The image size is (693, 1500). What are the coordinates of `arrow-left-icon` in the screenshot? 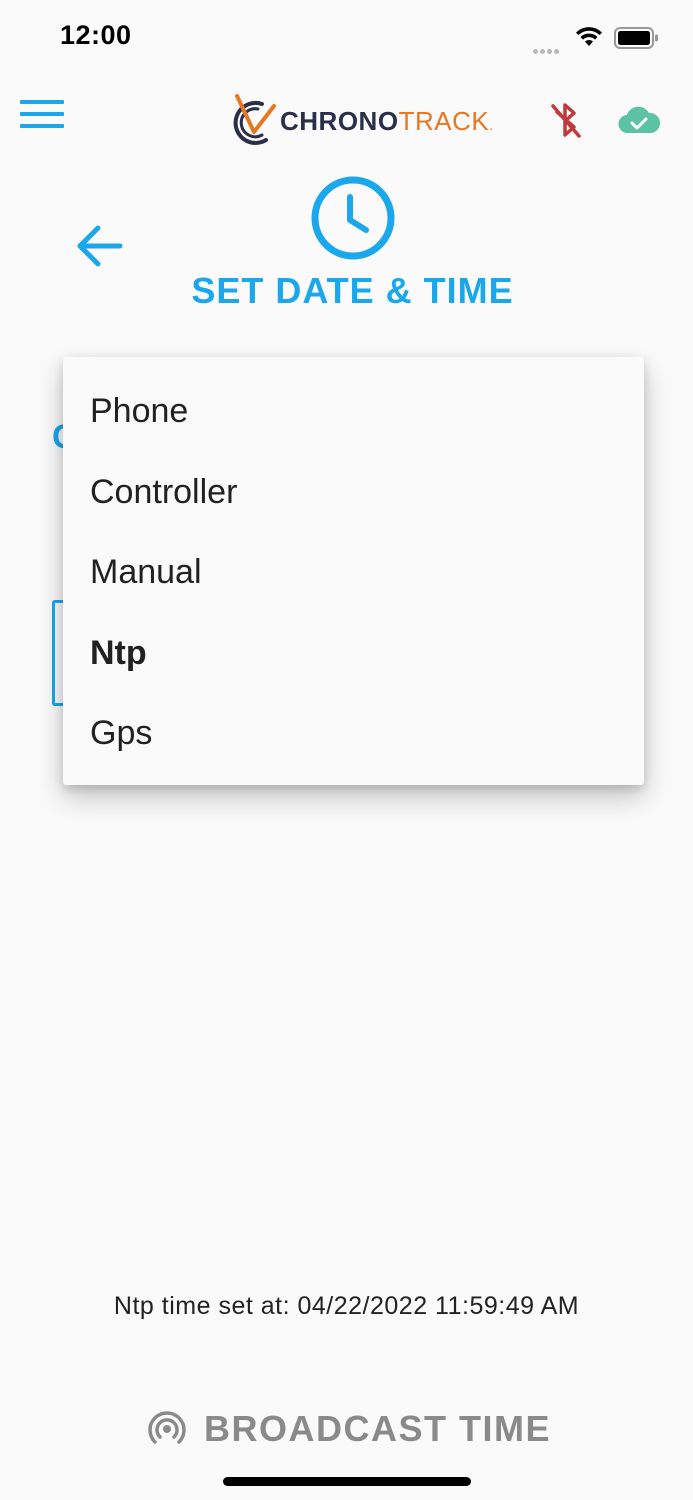 It's located at (100, 246).